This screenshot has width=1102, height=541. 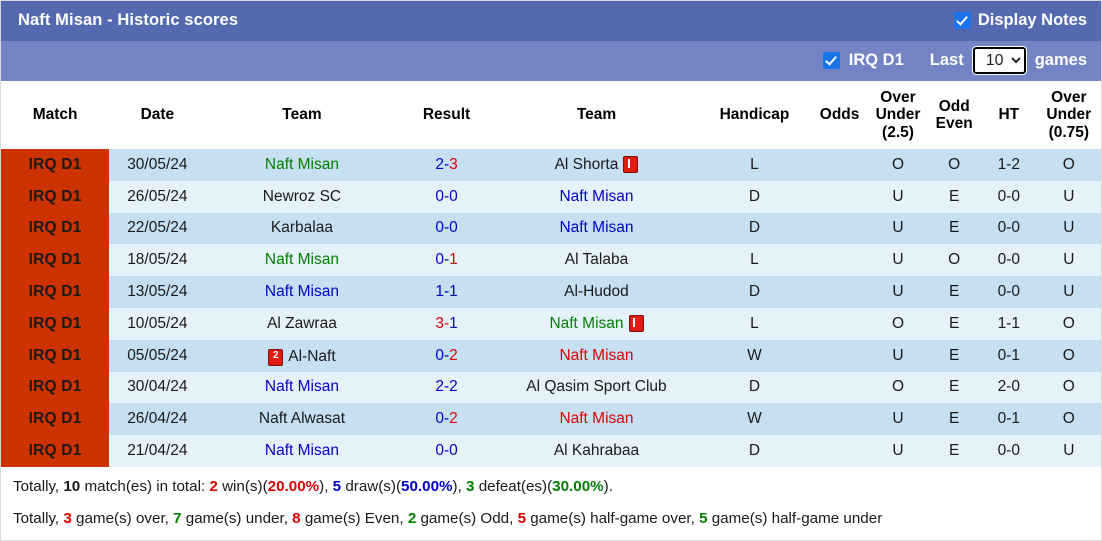 I want to click on cell-odds, so click(x=839, y=292).